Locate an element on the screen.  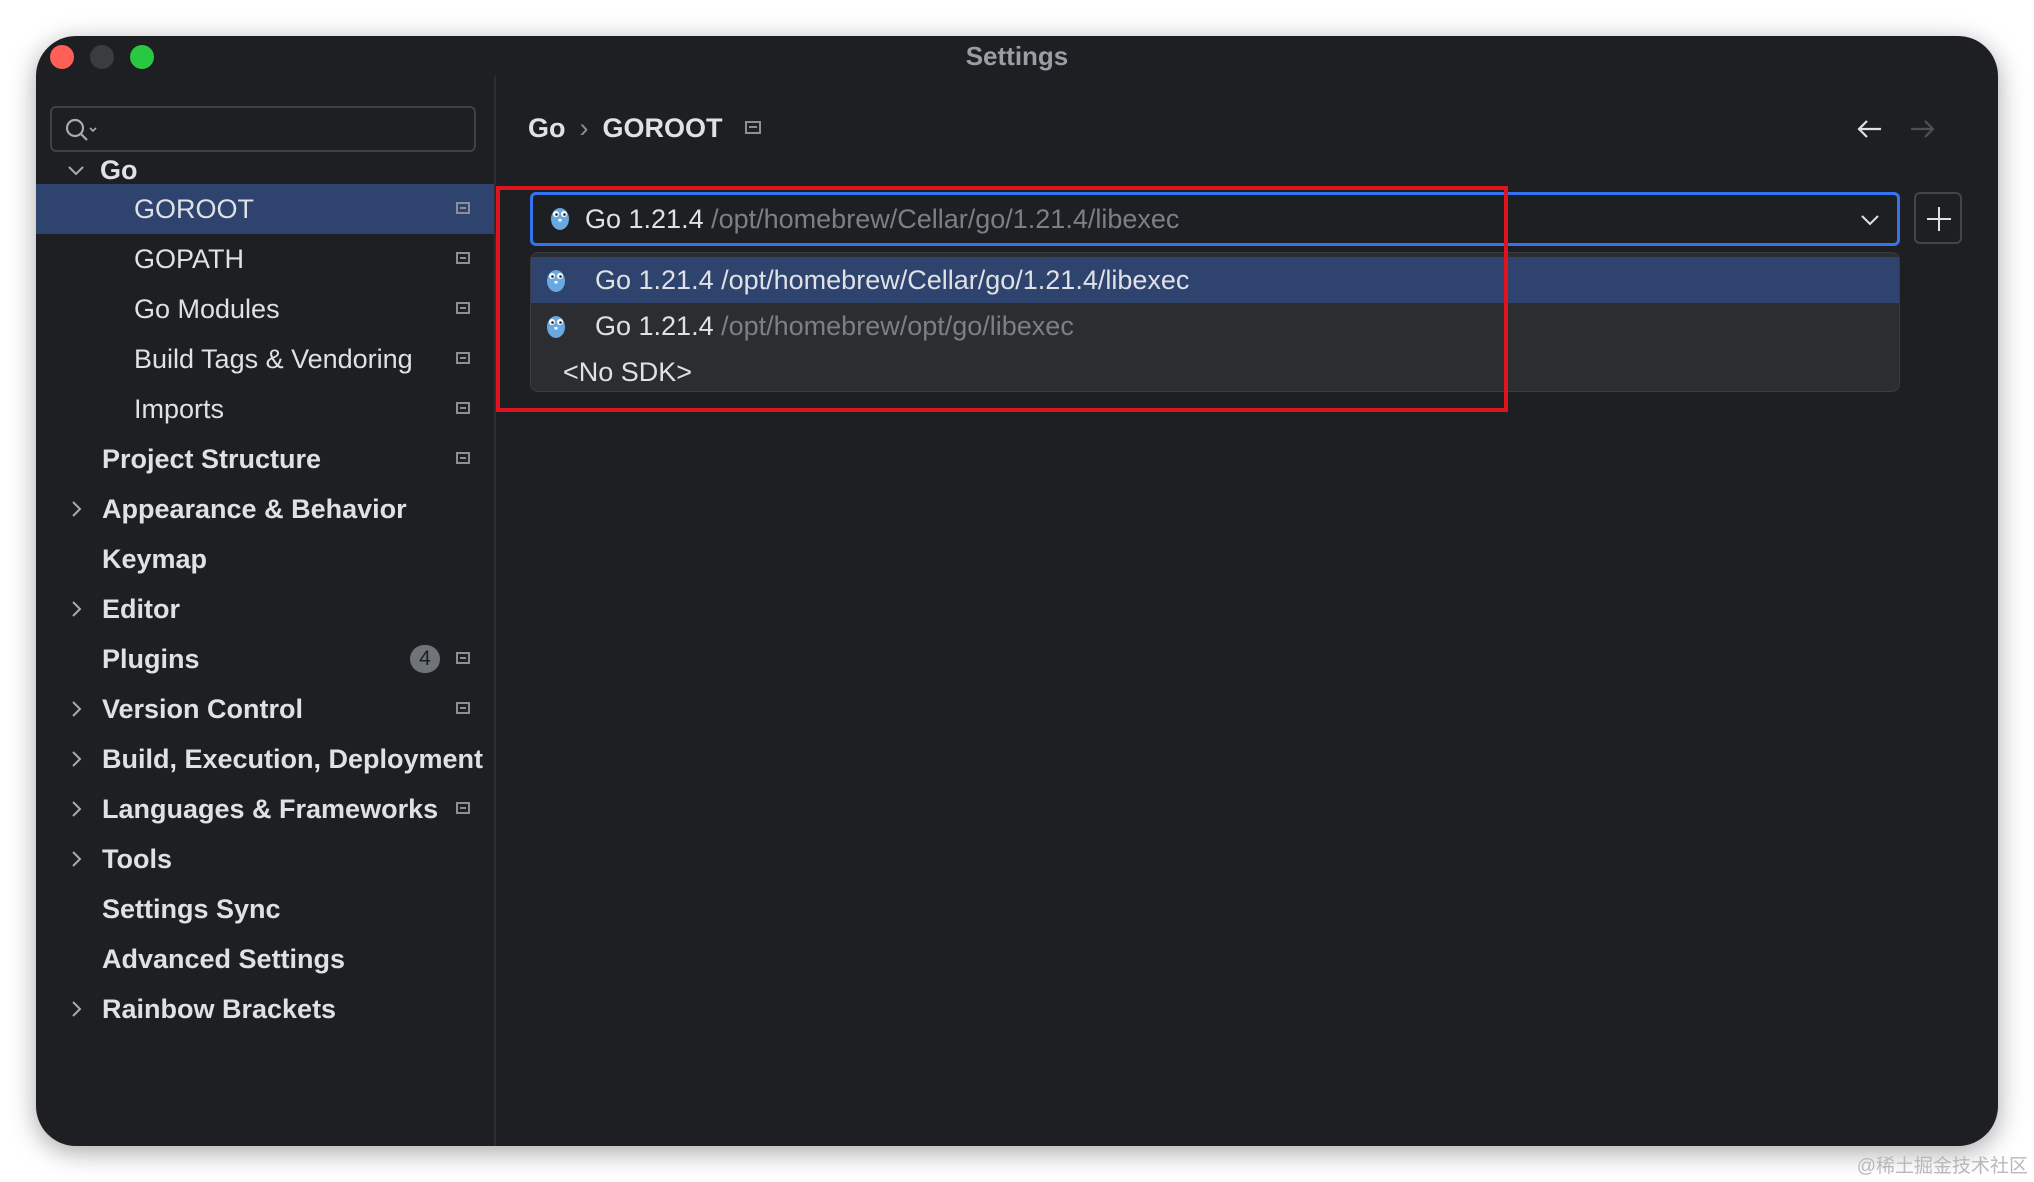
sidebar-item-tools: Tools is located at coordinates (265, 859).